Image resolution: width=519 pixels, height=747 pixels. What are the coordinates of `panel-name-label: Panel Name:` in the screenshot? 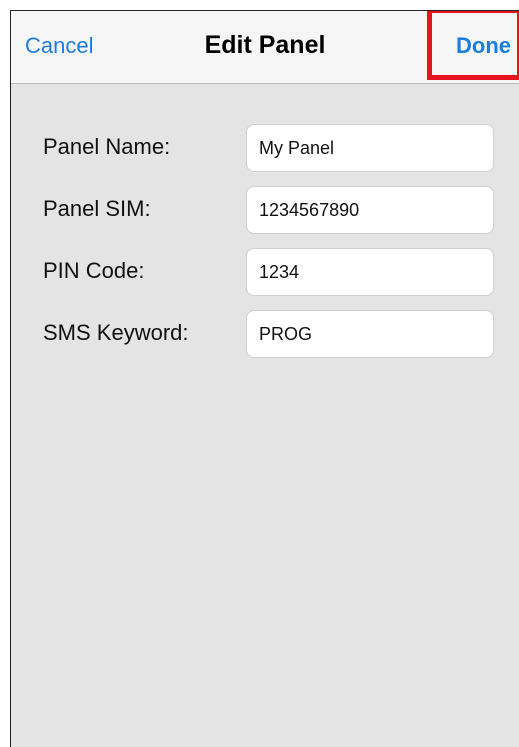 It's located at (107, 146).